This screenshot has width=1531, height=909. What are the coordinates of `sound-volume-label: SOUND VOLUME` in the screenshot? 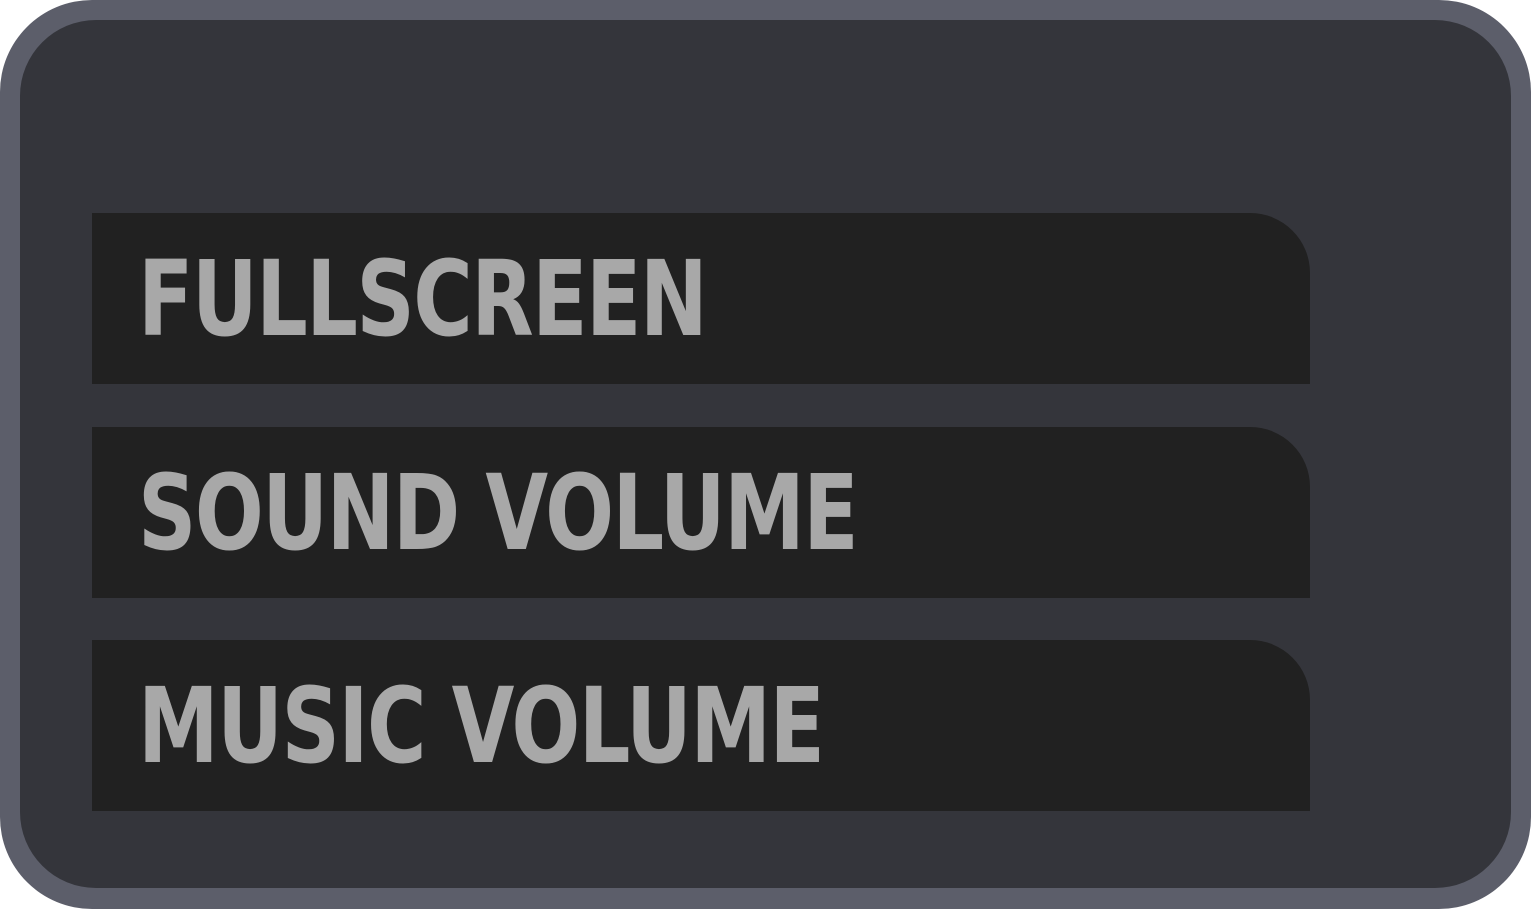 It's located at (498, 512).